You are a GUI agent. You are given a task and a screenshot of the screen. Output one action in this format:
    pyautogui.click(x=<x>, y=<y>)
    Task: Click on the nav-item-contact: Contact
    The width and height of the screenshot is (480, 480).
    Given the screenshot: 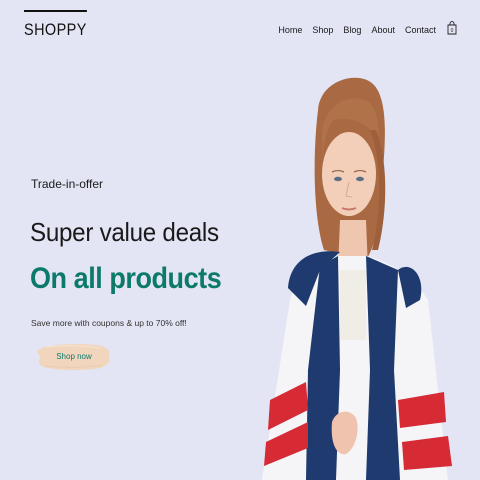 What is the action you would take?
    pyautogui.click(x=420, y=30)
    